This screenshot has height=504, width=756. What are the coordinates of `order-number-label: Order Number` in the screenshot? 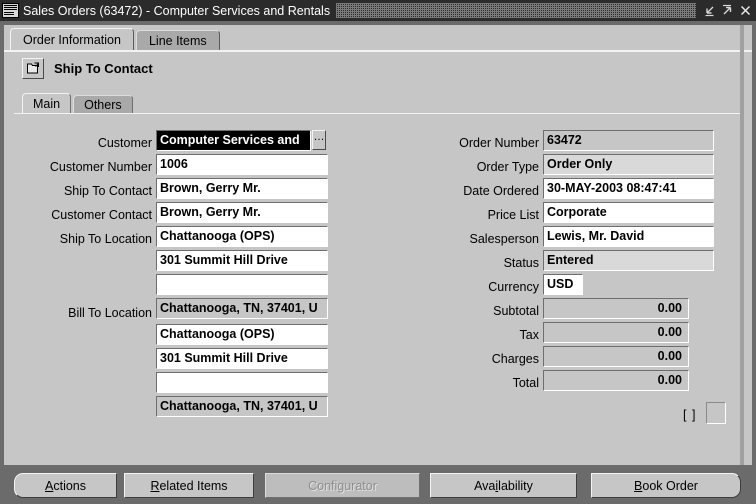 It's located at (499, 143).